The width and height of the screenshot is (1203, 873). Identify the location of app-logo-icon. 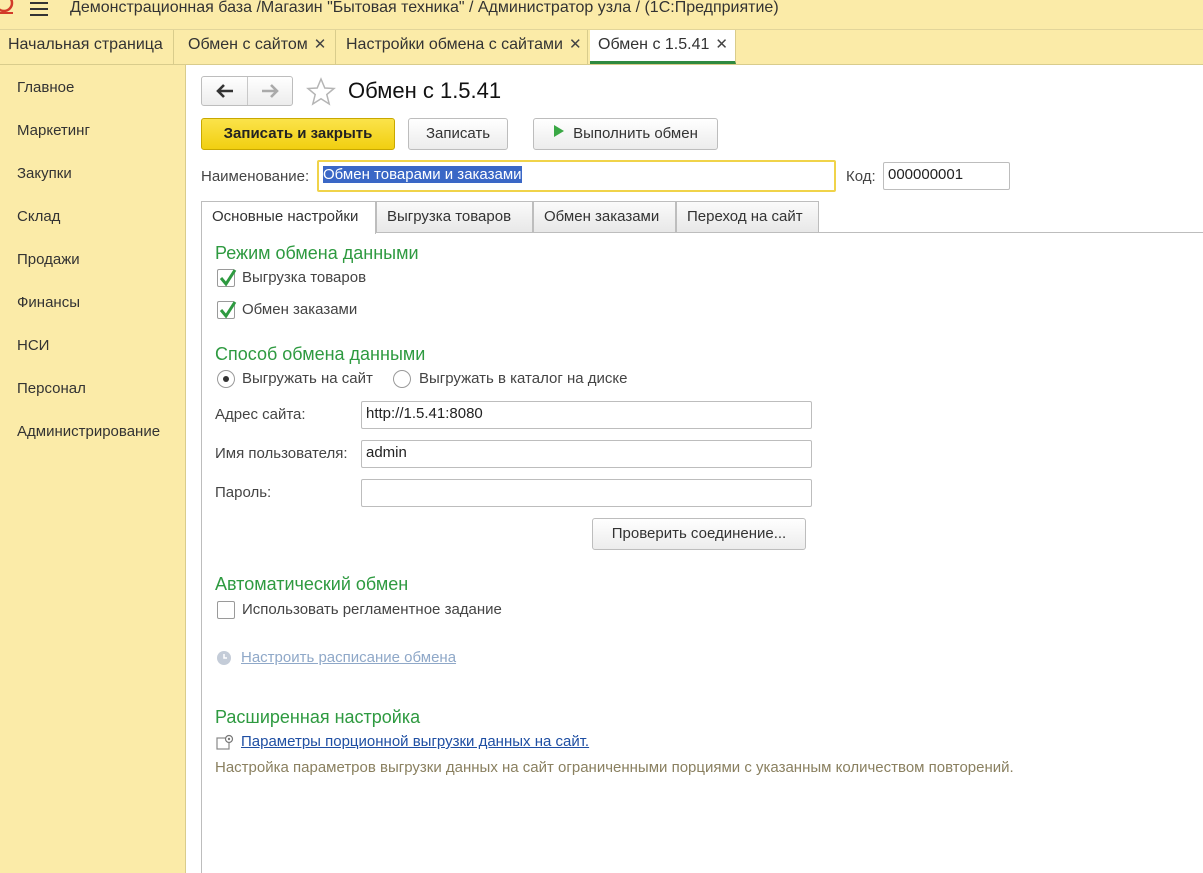
(7, 9).